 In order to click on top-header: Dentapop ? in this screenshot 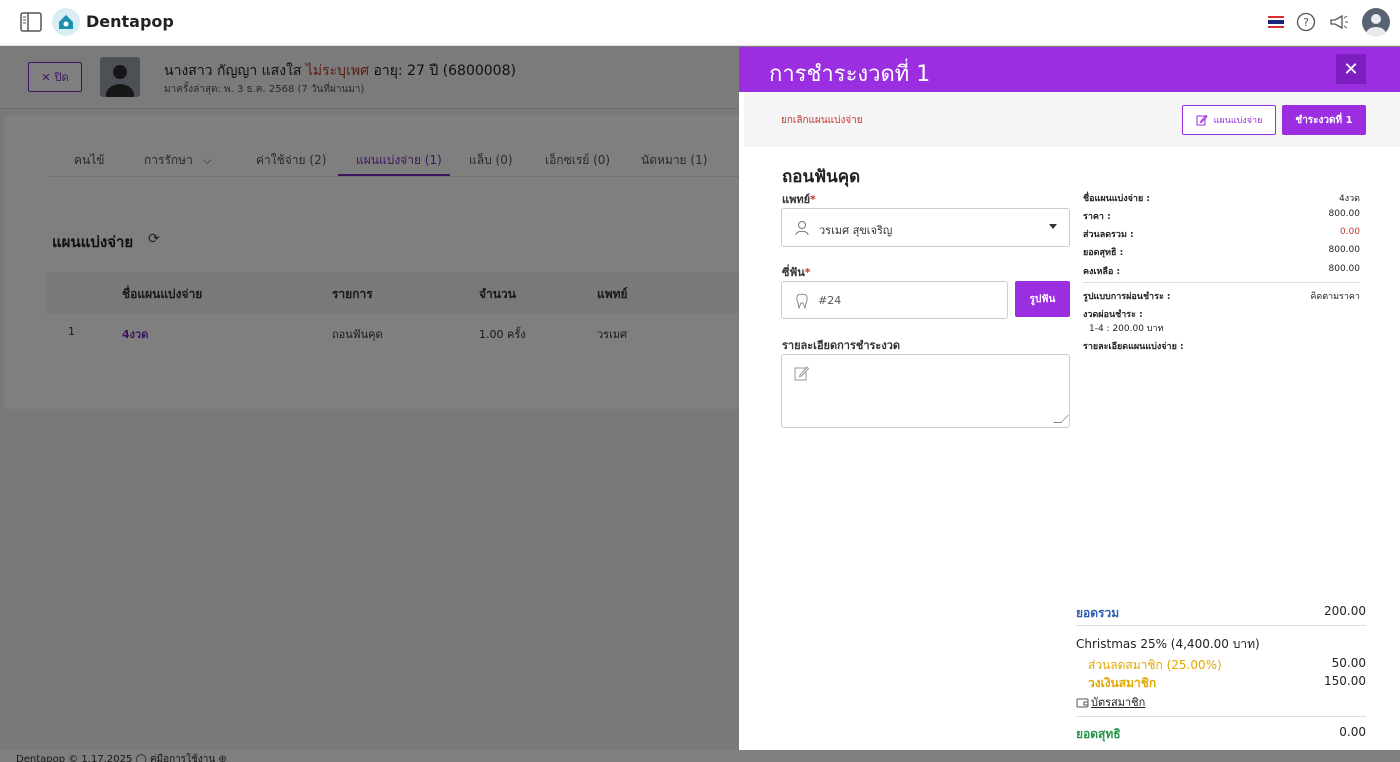, I will do `click(700, 23)`.